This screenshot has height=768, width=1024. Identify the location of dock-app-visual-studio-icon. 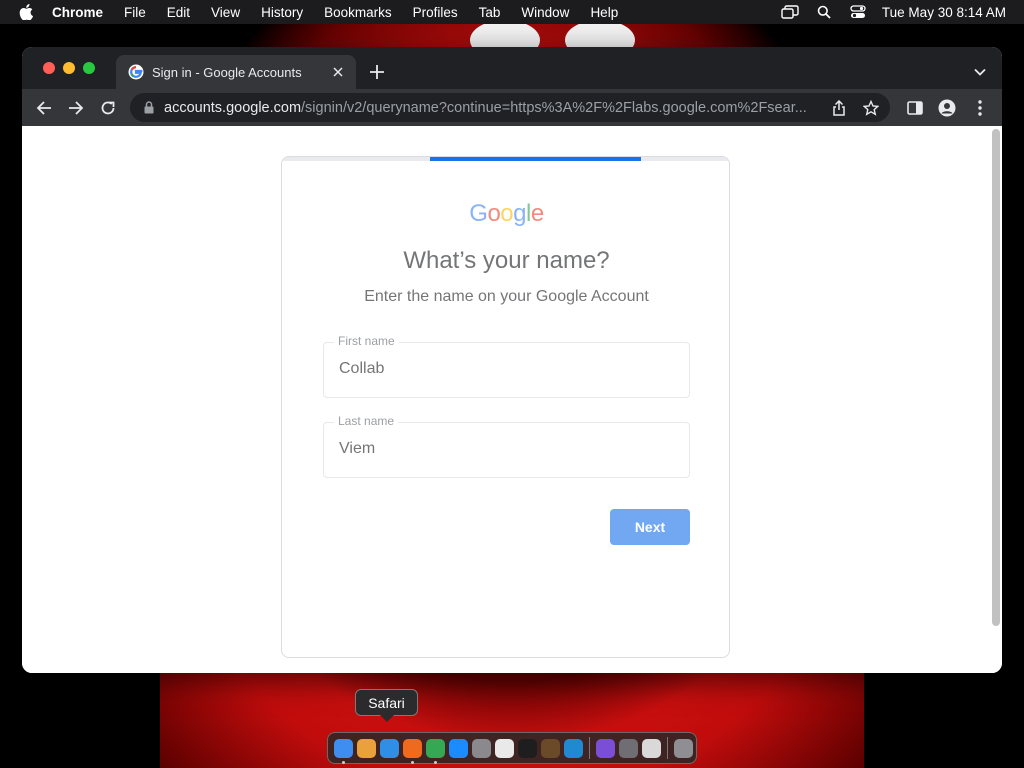
(605, 748).